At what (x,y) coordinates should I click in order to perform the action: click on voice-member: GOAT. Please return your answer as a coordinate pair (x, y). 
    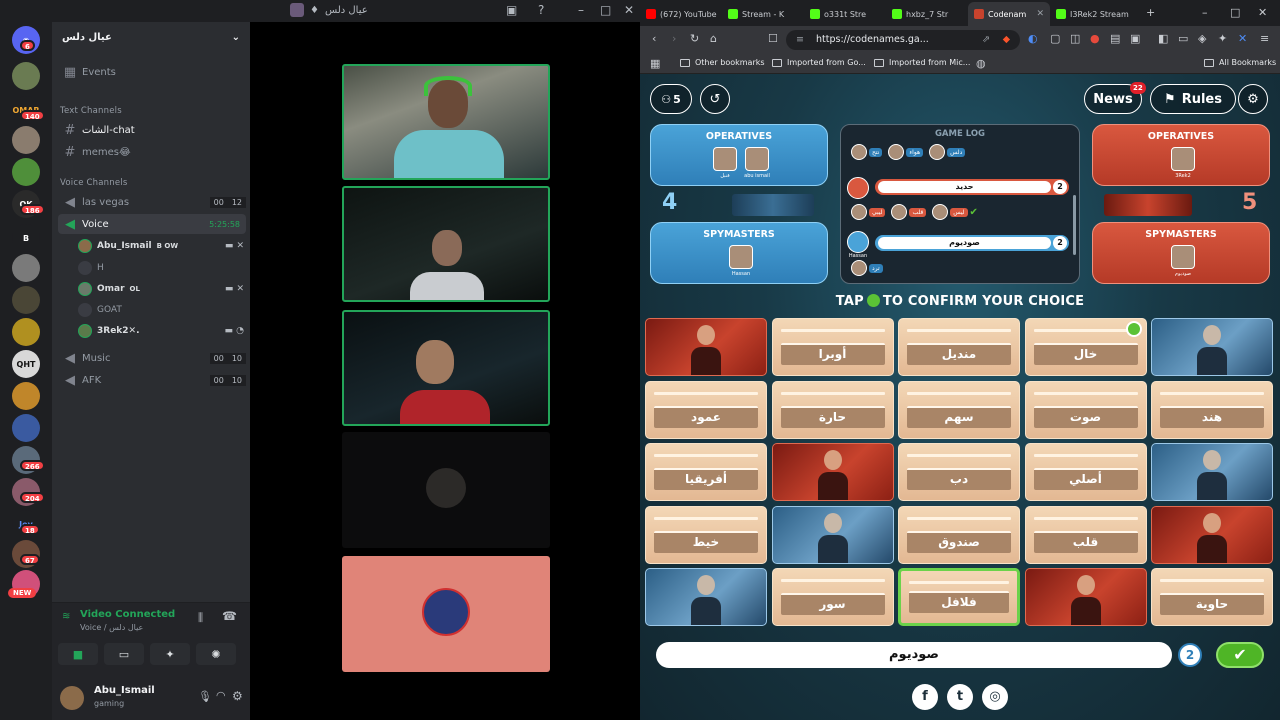
    Looking at the image, I should click on (161, 310).